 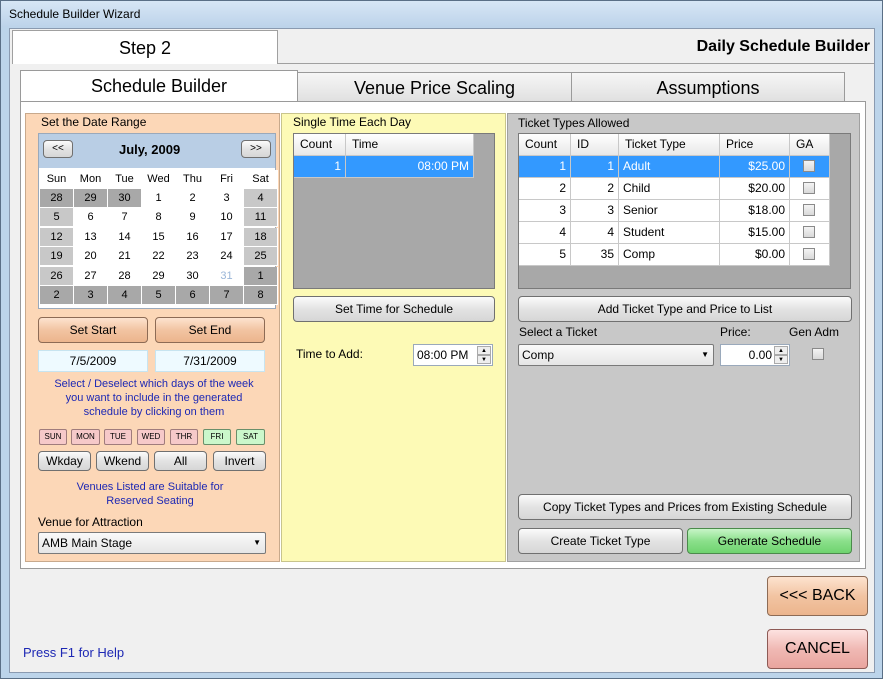 What do you see at coordinates (261, 257) in the screenshot?
I see `calendar-day: 25` at bounding box center [261, 257].